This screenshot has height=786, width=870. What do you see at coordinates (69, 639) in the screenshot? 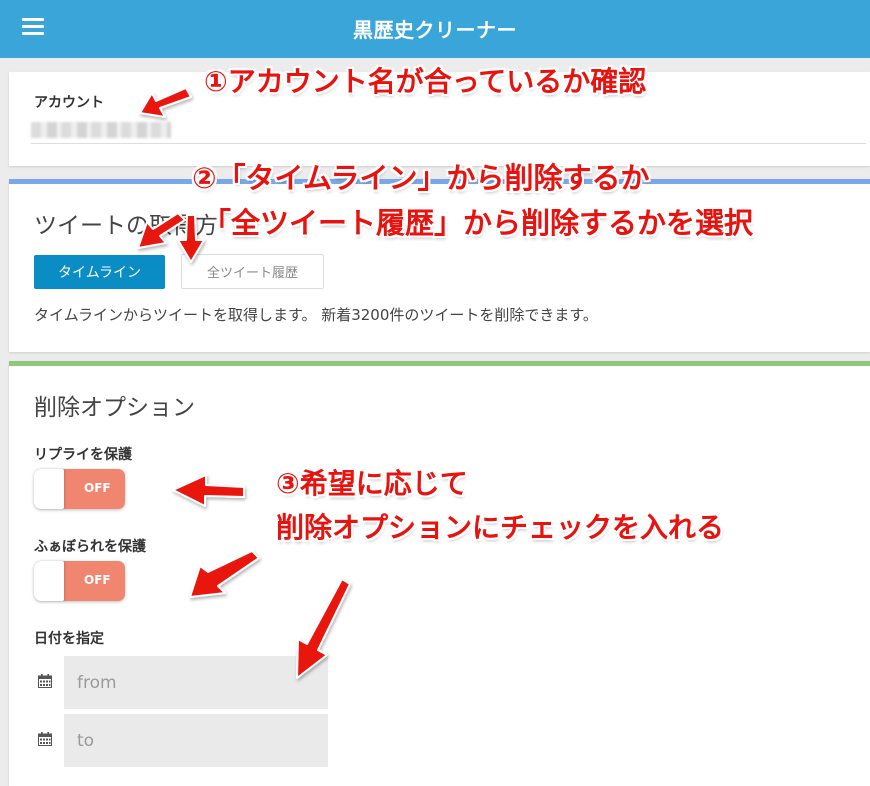
I see `date-label: 日付を指定` at bounding box center [69, 639].